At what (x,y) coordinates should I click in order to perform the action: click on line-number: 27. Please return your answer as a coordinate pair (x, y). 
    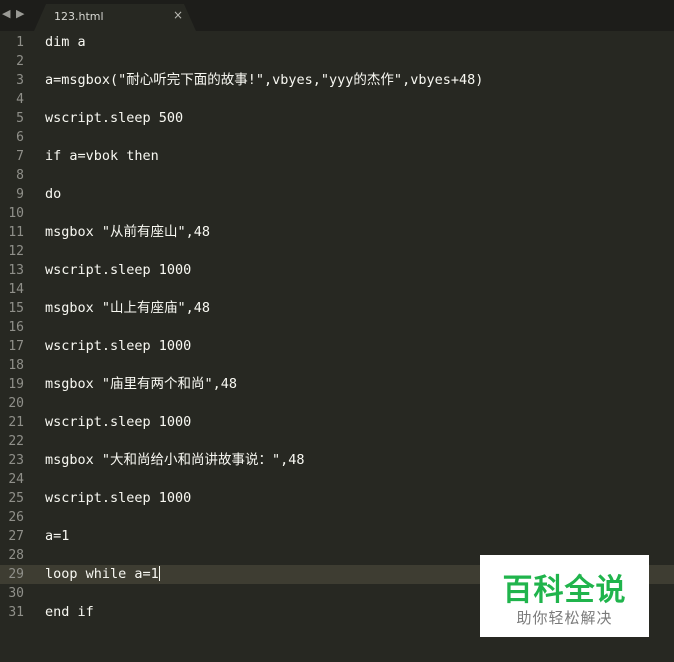
    Looking at the image, I should click on (16, 536).